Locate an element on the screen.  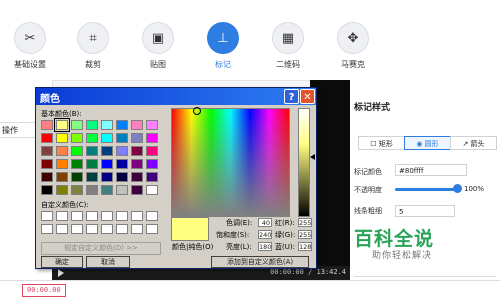
cancel-button: 取消 is located at coordinates (108, 262).